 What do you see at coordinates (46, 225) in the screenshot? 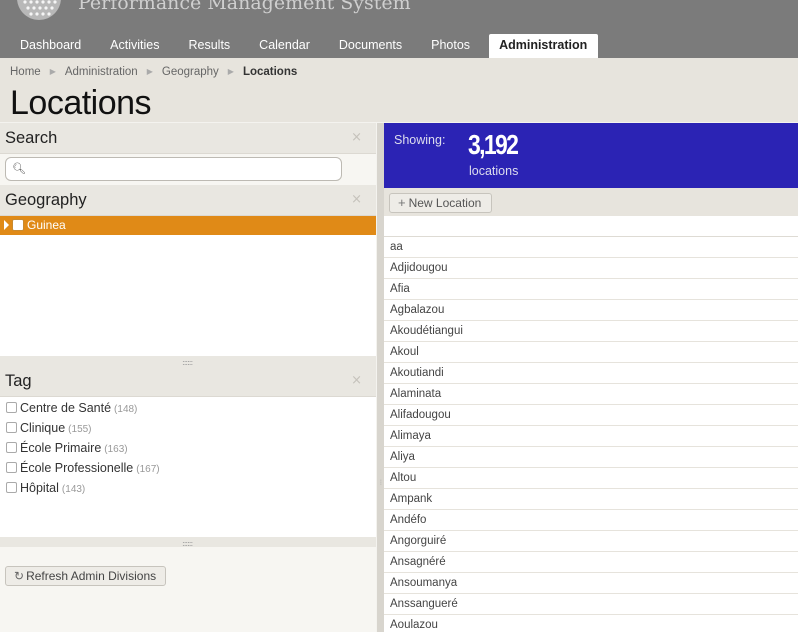
I see `tree-node-label: Guinea` at bounding box center [46, 225].